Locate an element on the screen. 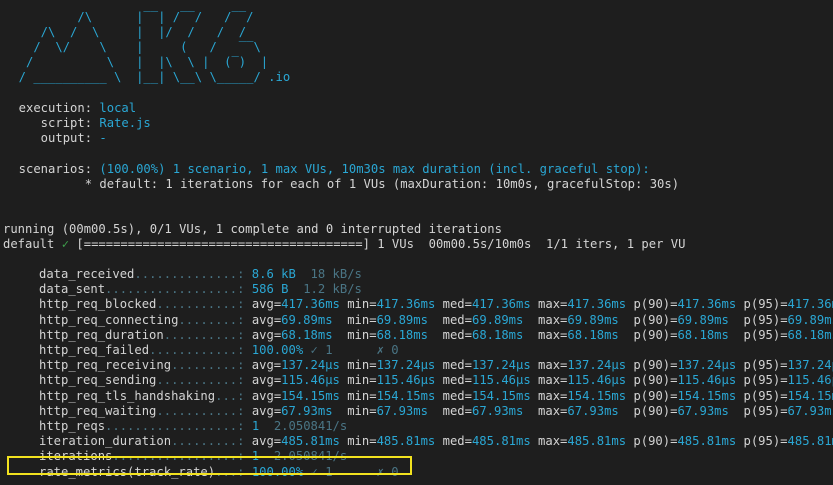 This screenshot has width=833, height=485. metric-name: http_req_sending is located at coordinates (98, 380).